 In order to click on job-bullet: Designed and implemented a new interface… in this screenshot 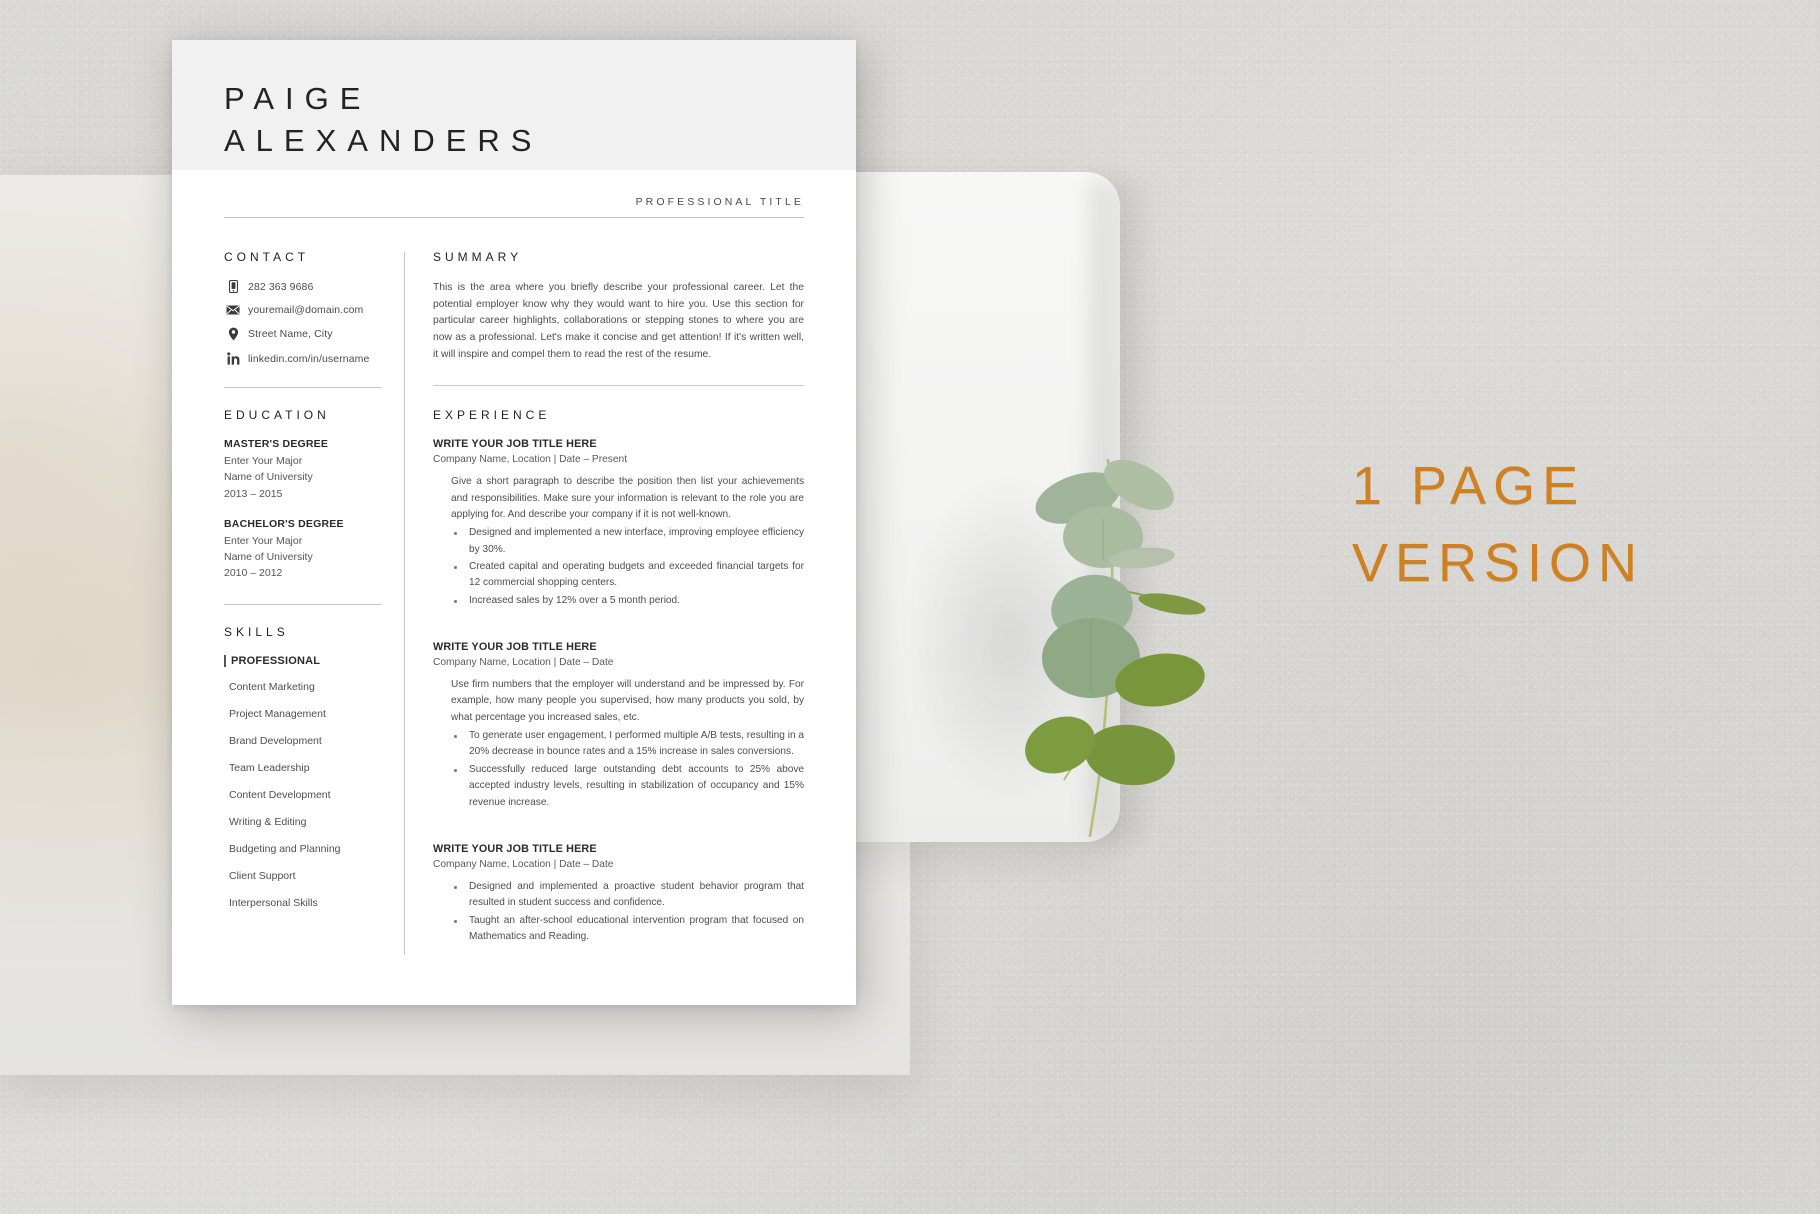, I will do `click(627, 541)`.